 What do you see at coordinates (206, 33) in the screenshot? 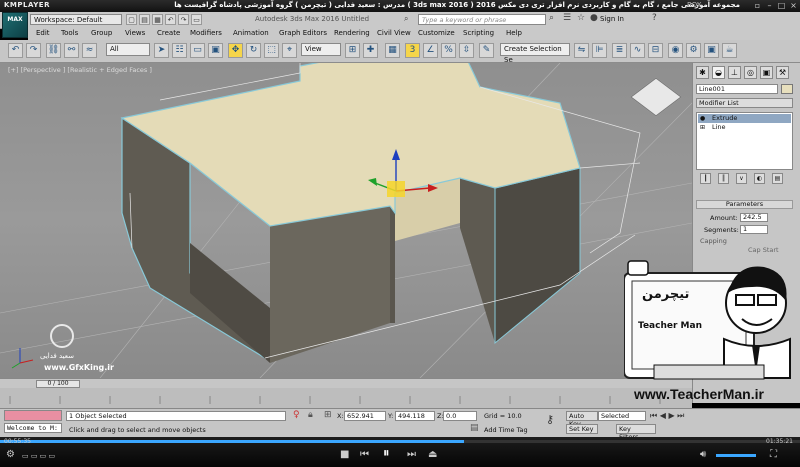
I see `menu-modifiers: Modifiers` at bounding box center [206, 33].